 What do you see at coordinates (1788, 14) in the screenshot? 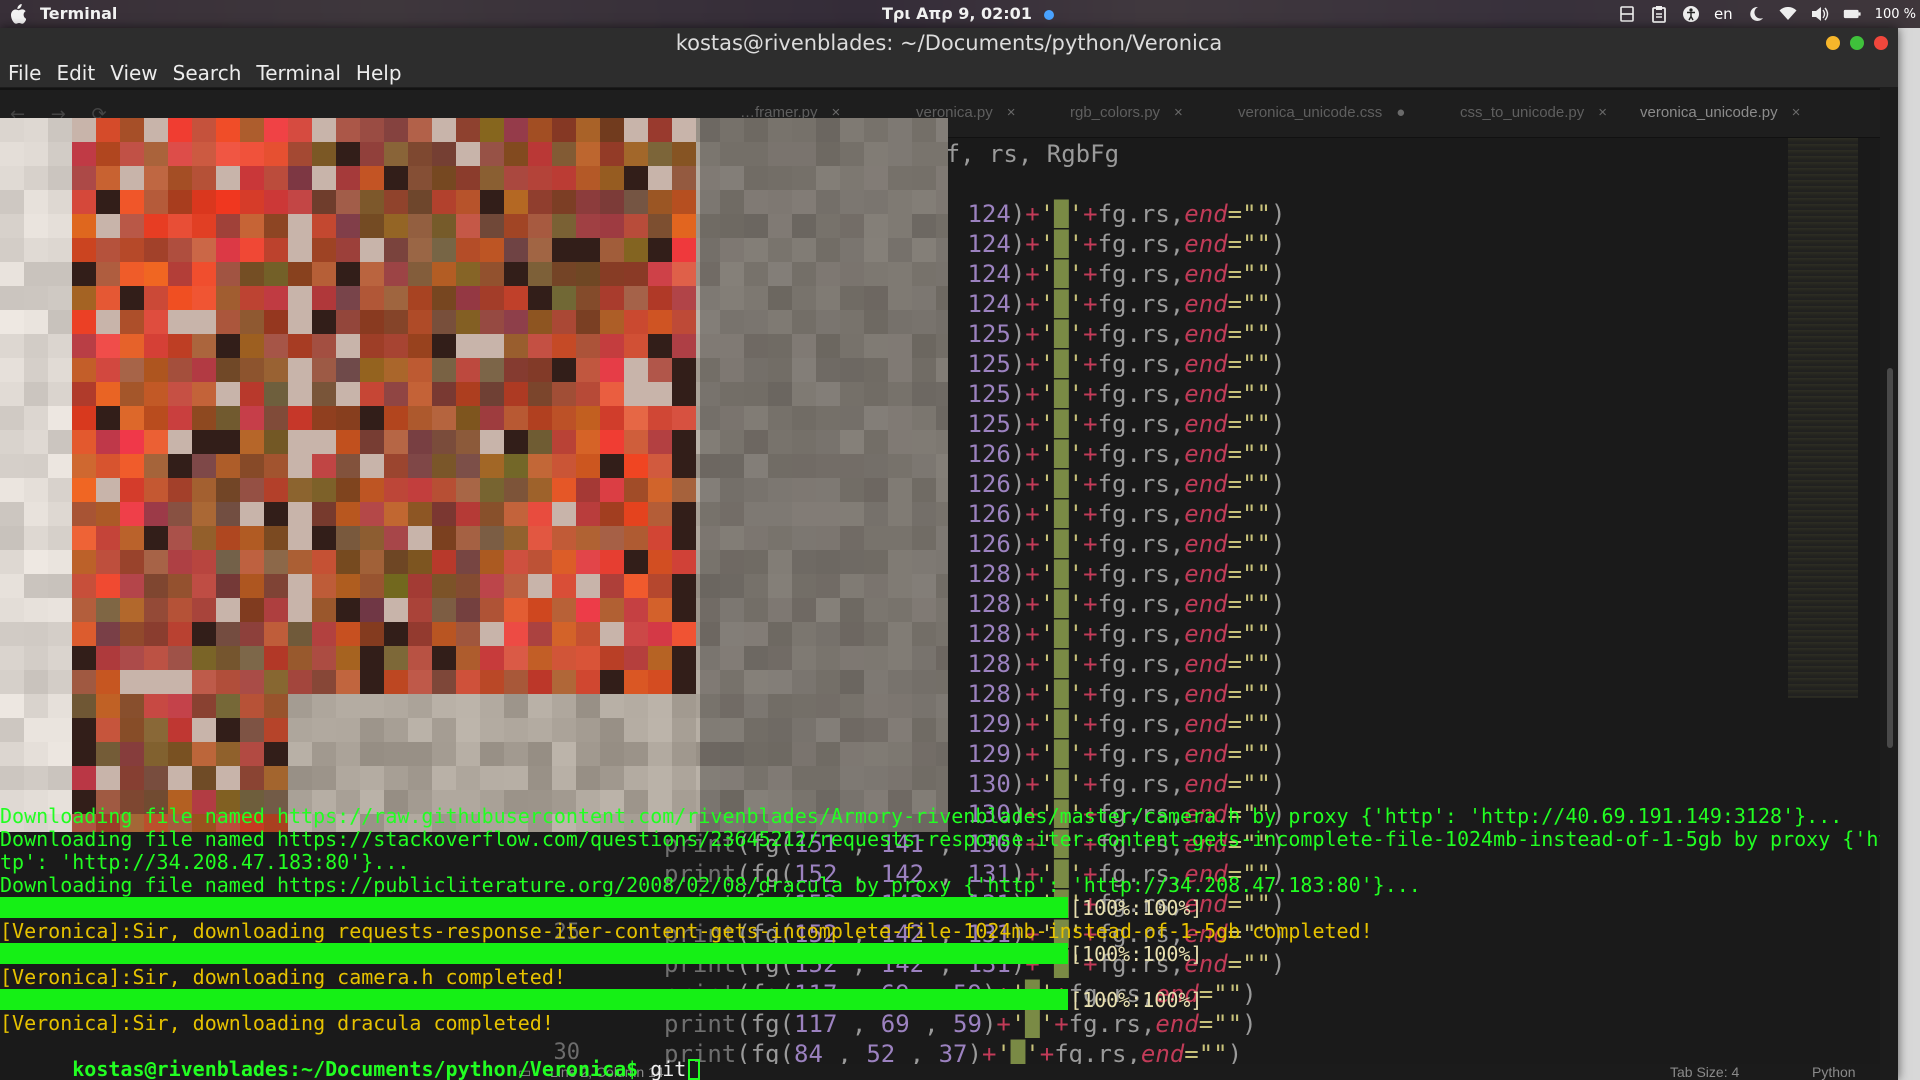
I see `wifi-icon` at bounding box center [1788, 14].